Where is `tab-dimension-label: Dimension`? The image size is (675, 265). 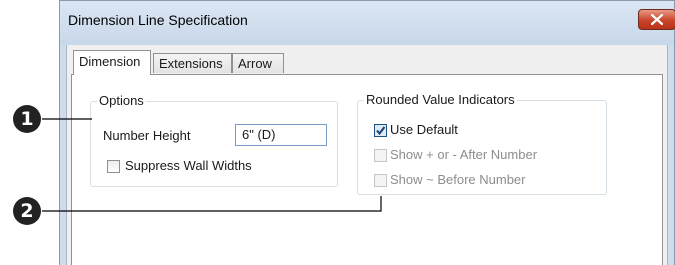 tab-dimension-label: Dimension is located at coordinates (110, 61).